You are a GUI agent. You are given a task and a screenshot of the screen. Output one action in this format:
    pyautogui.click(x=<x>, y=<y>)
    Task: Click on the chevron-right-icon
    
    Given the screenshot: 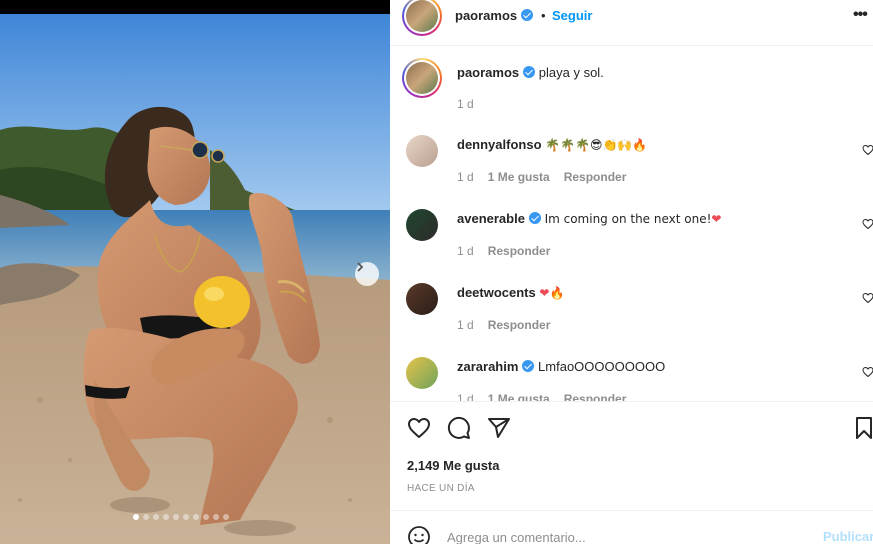 What is the action you would take?
    pyautogui.click(x=360, y=267)
    